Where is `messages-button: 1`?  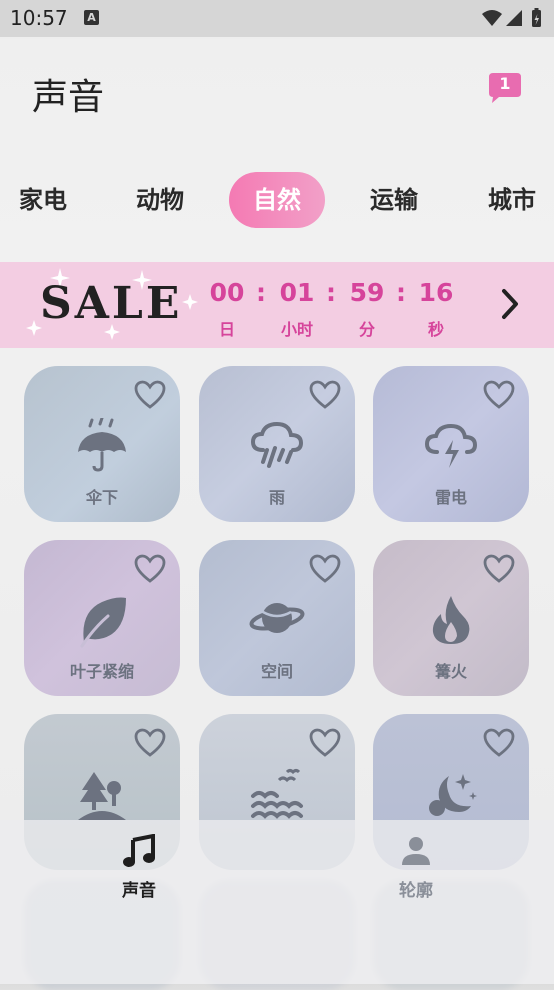 messages-button: 1 is located at coordinates (505, 87).